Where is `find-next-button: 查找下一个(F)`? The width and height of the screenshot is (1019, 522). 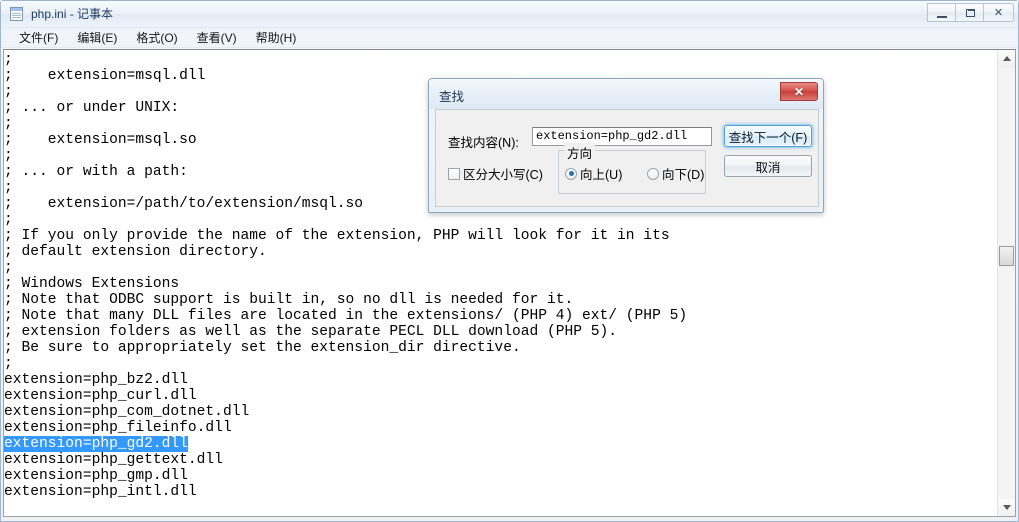 find-next-button: 查找下一个(F) is located at coordinates (768, 136).